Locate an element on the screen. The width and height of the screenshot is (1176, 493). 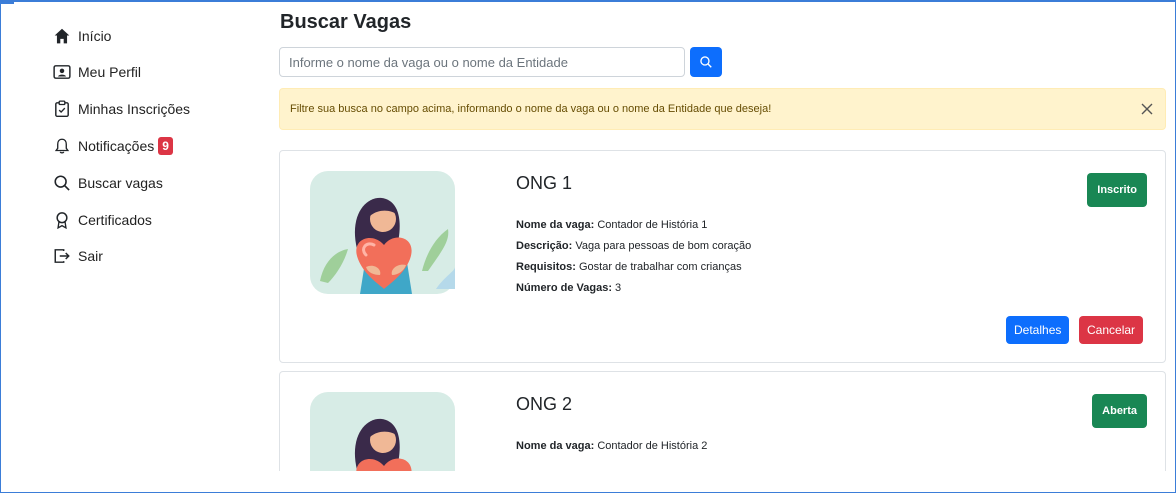
description-value: Vaga para pessoas de bom coração is located at coordinates (663, 246).